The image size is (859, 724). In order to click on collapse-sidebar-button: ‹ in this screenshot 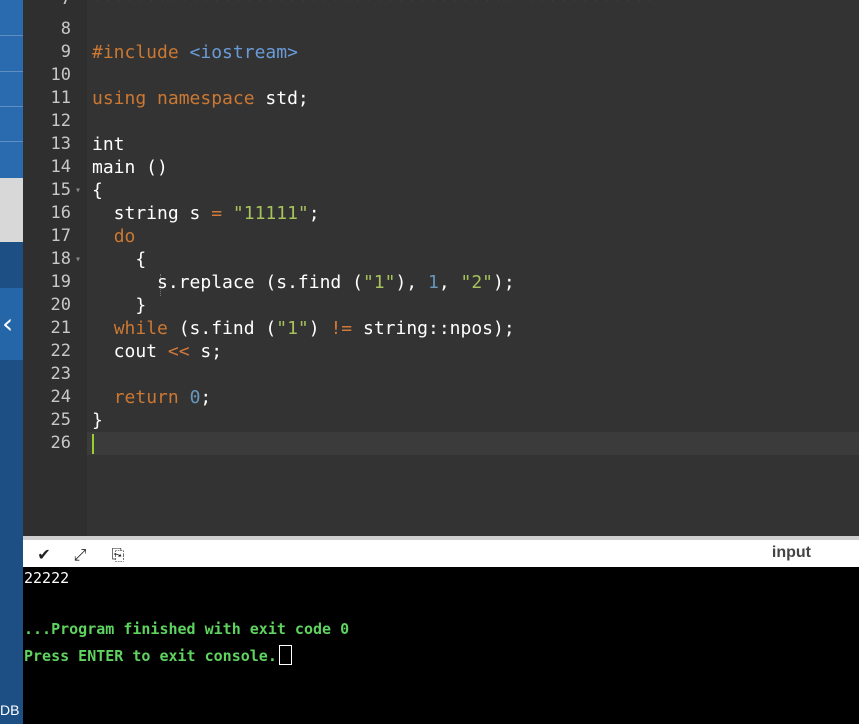, I will do `click(11, 324)`.